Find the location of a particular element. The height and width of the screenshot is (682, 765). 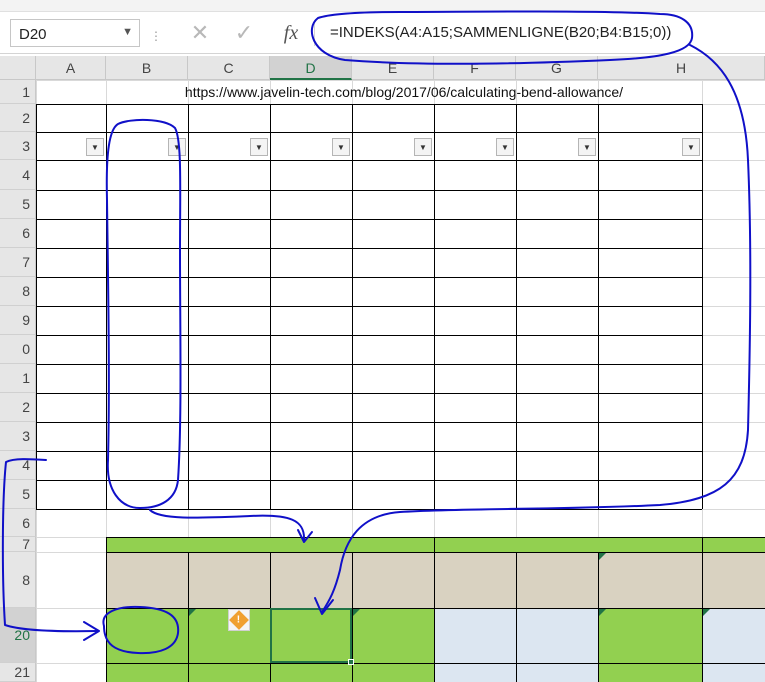

column-header-f: F is located at coordinates (475, 68).